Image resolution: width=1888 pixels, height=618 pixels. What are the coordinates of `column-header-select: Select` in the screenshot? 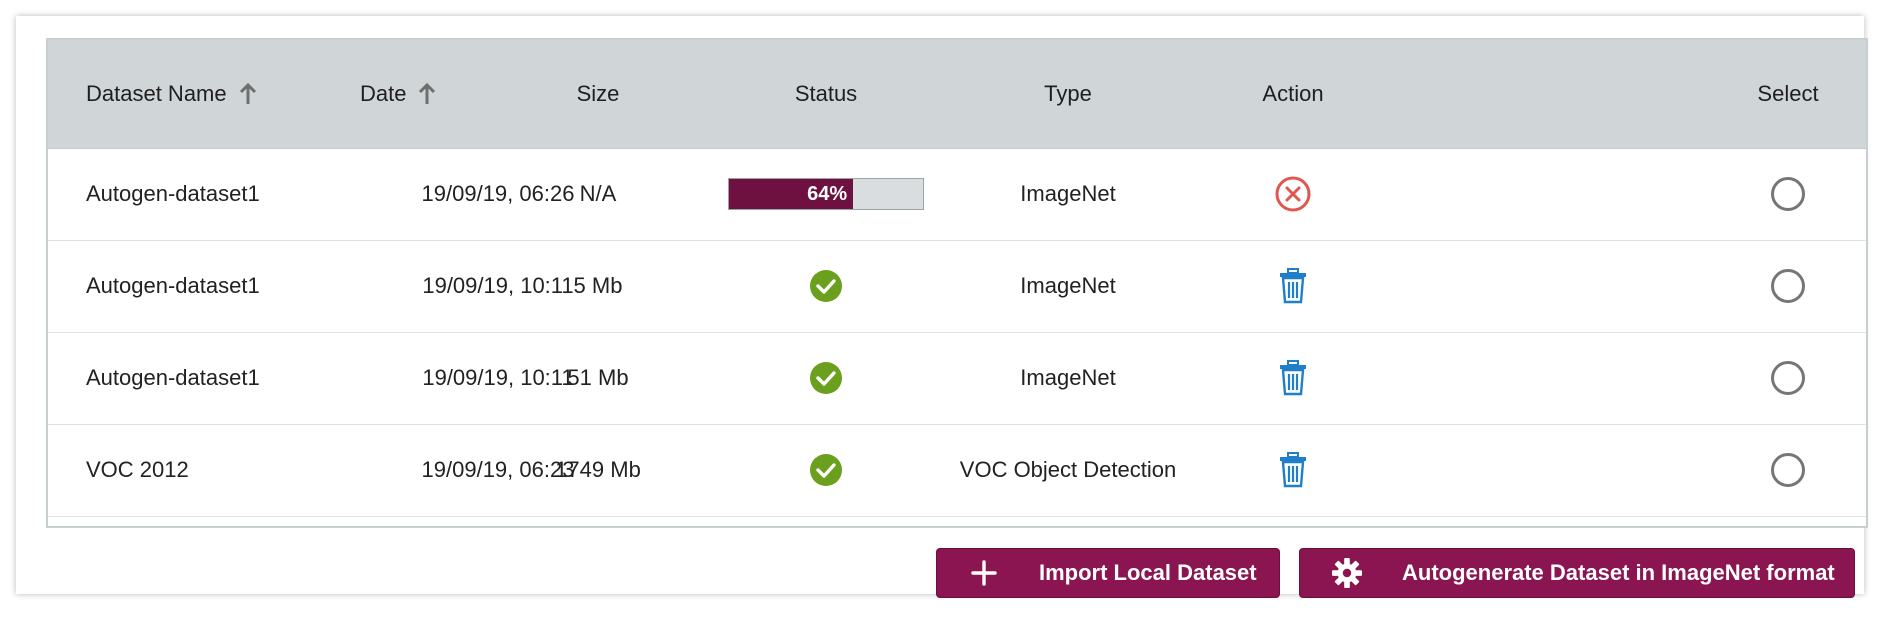 It's located at (1788, 94).